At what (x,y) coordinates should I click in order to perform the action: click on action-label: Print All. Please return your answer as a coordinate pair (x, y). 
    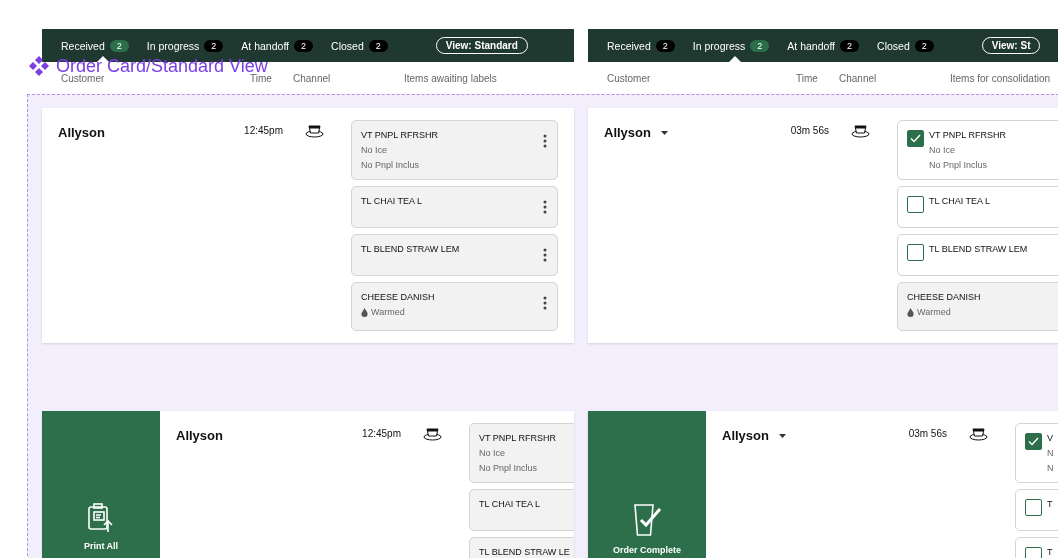
    Looking at the image, I should click on (101, 546).